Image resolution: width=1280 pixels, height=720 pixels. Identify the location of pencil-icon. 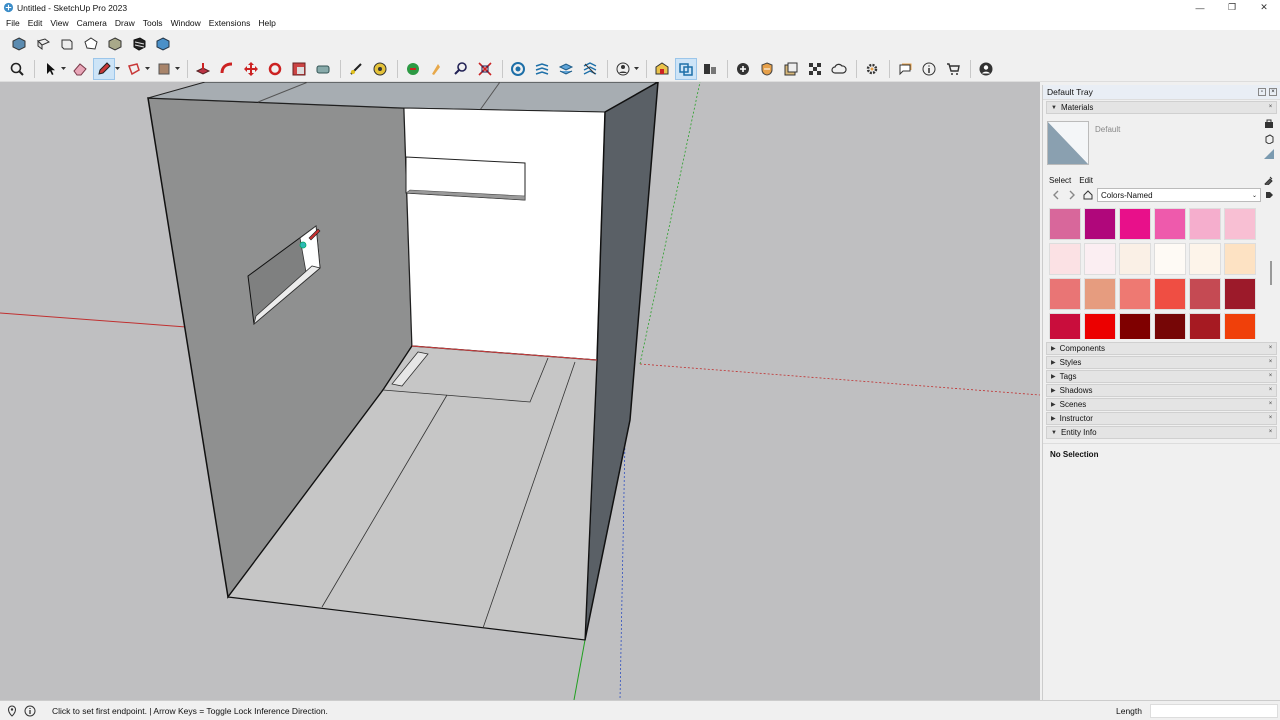
(104, 69).